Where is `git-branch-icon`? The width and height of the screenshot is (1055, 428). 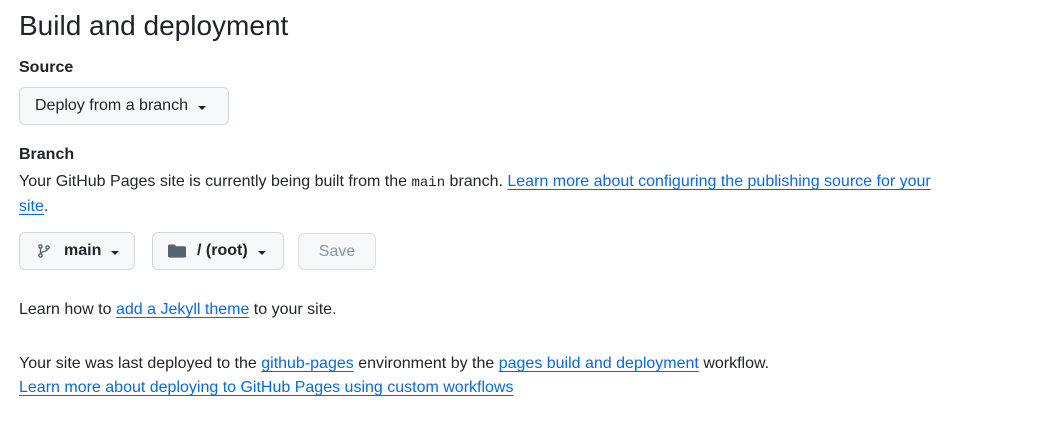 git-branch-icon is located at coordinates (44, 251).